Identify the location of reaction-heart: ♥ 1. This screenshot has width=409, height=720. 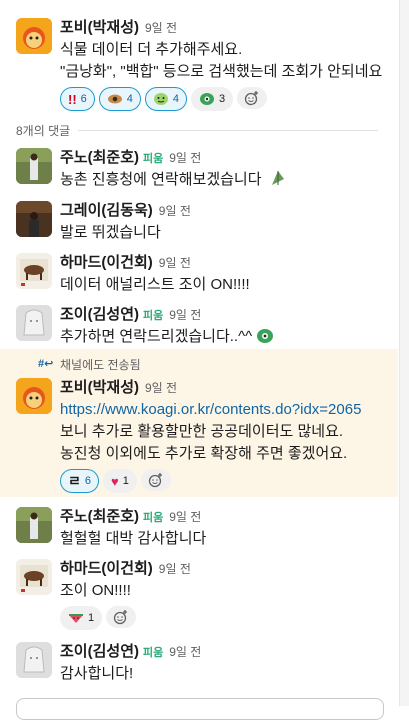
(120, 481).